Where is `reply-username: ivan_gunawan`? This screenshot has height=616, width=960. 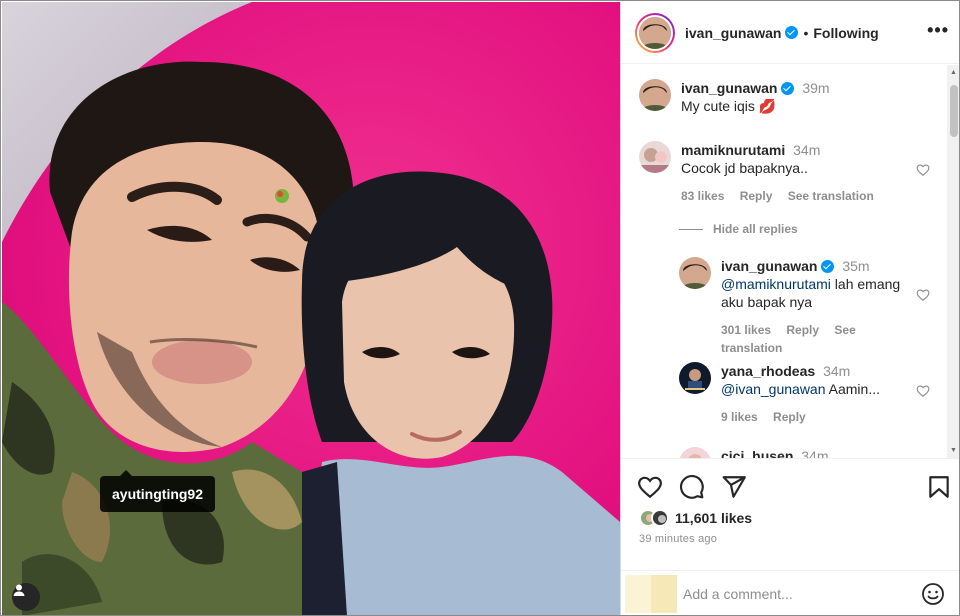
reply-username: ivan_gunawan is located at coordinates (769, 266).